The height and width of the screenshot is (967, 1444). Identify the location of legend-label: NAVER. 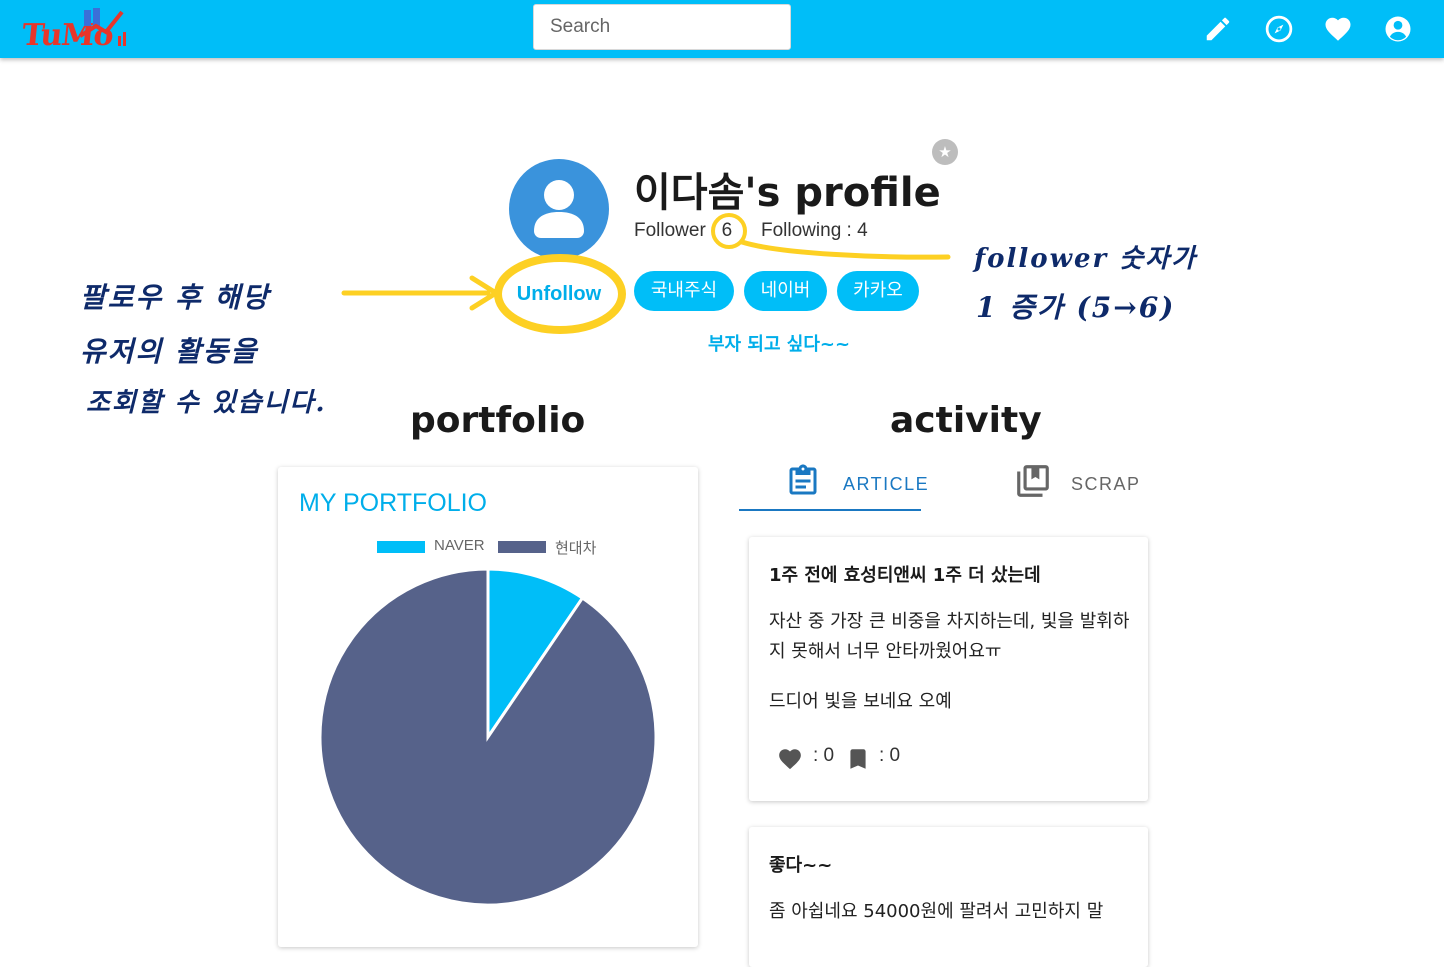
(459, 545).